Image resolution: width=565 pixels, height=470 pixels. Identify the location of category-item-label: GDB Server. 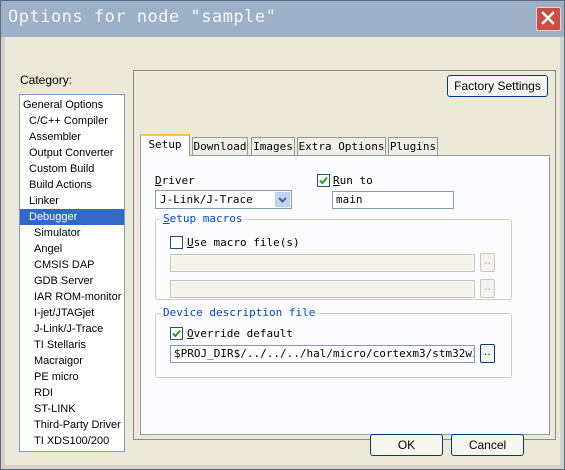
(64, 281).